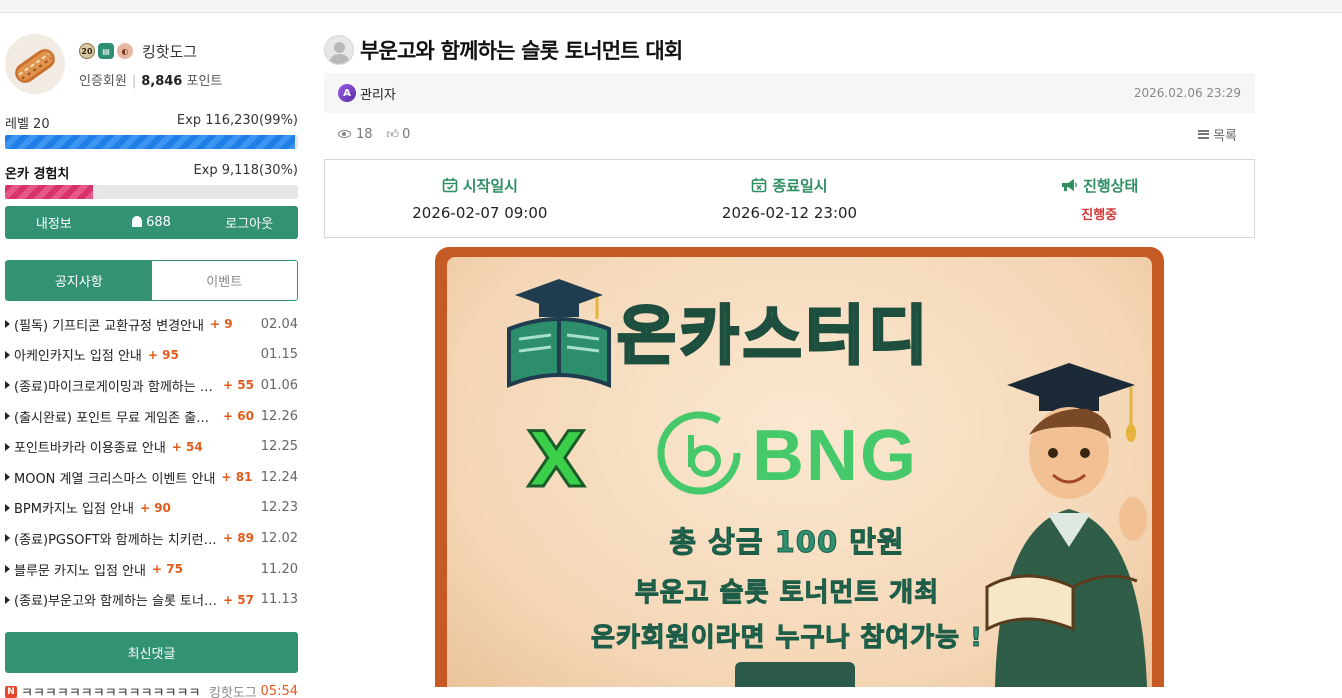  What do you see at coordinates (835, 456) in the screenshot?
I see `banner-partner-text: BNG` at bounding box center [835, 456].